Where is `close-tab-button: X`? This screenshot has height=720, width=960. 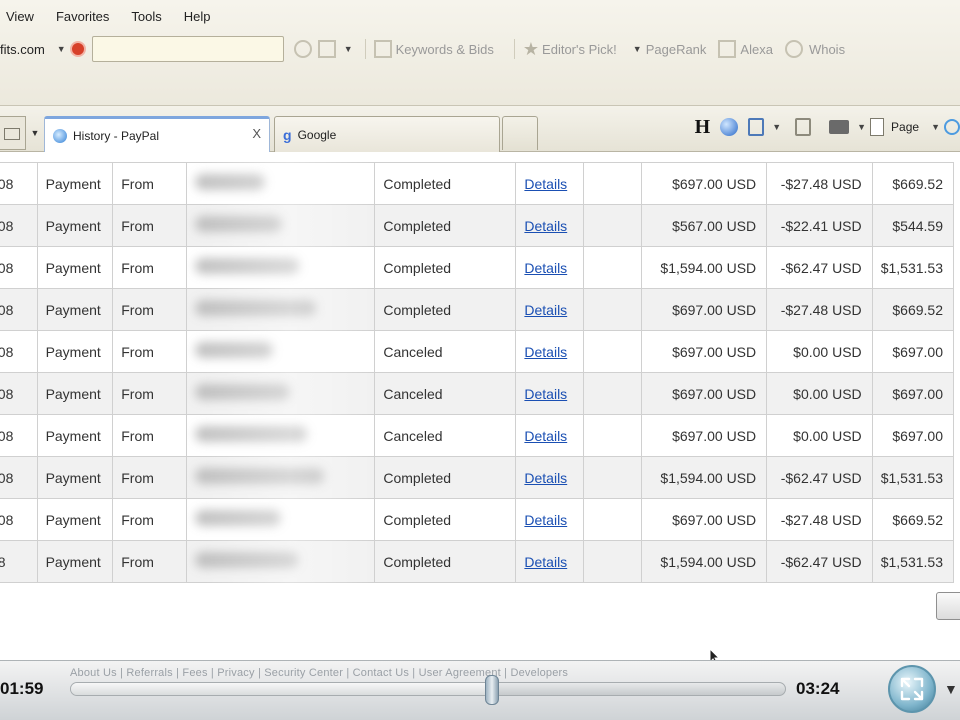
close-tab-button: X is located at coordinates (256, 133).